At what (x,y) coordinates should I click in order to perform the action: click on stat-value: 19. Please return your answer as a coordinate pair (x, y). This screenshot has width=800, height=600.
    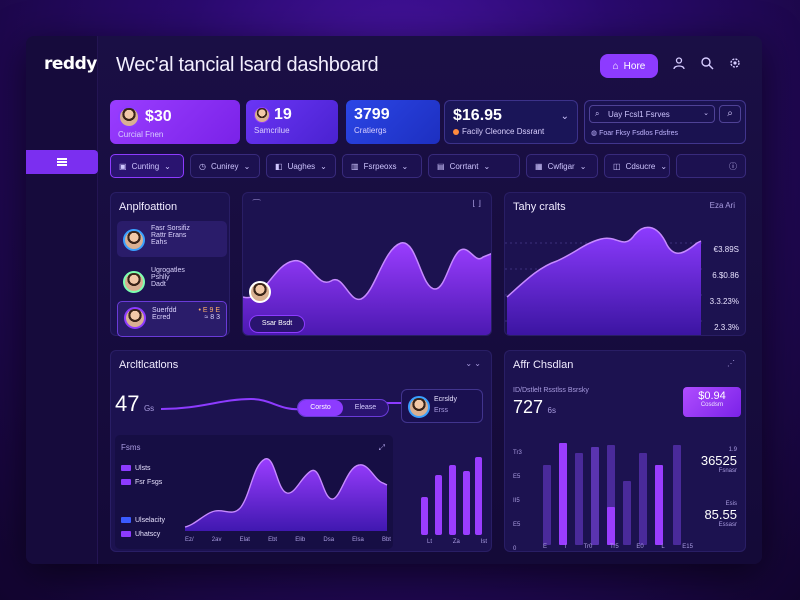
    Looking at the image, I should click on (283, 114).